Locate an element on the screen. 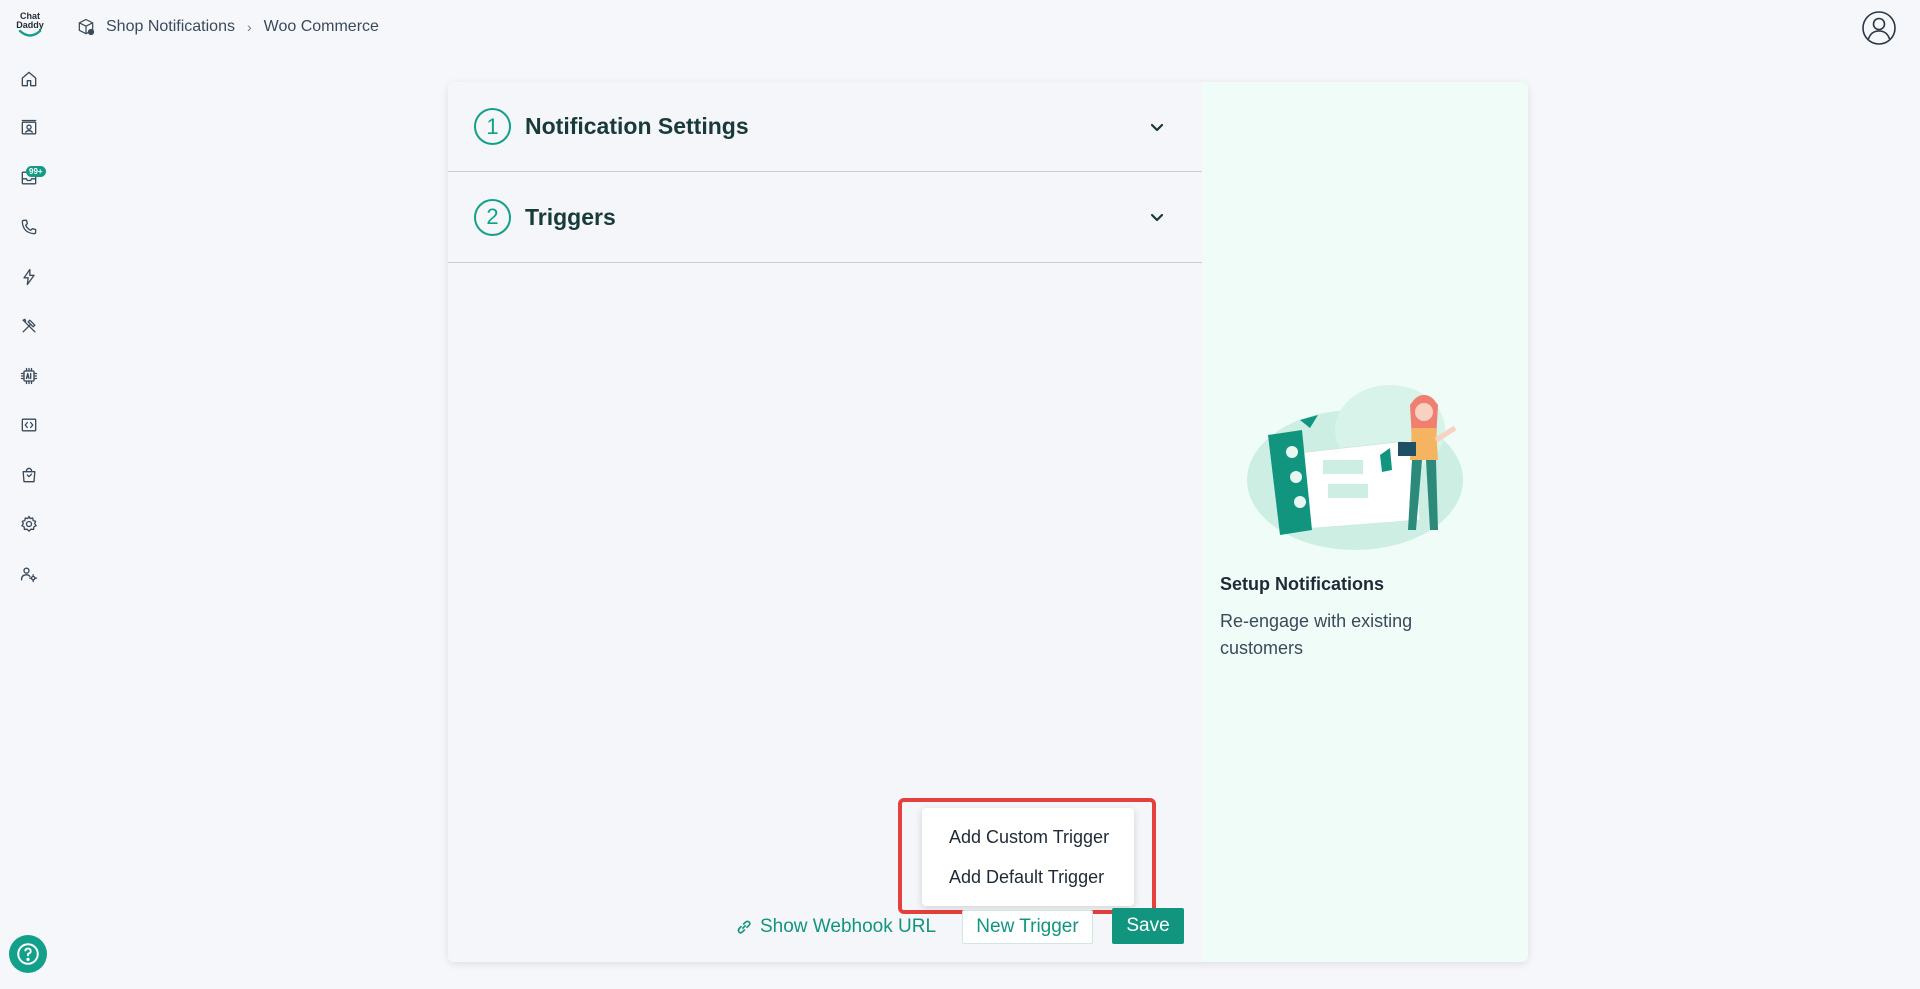  settings-gear-icon is located at coordinates (29, 524).